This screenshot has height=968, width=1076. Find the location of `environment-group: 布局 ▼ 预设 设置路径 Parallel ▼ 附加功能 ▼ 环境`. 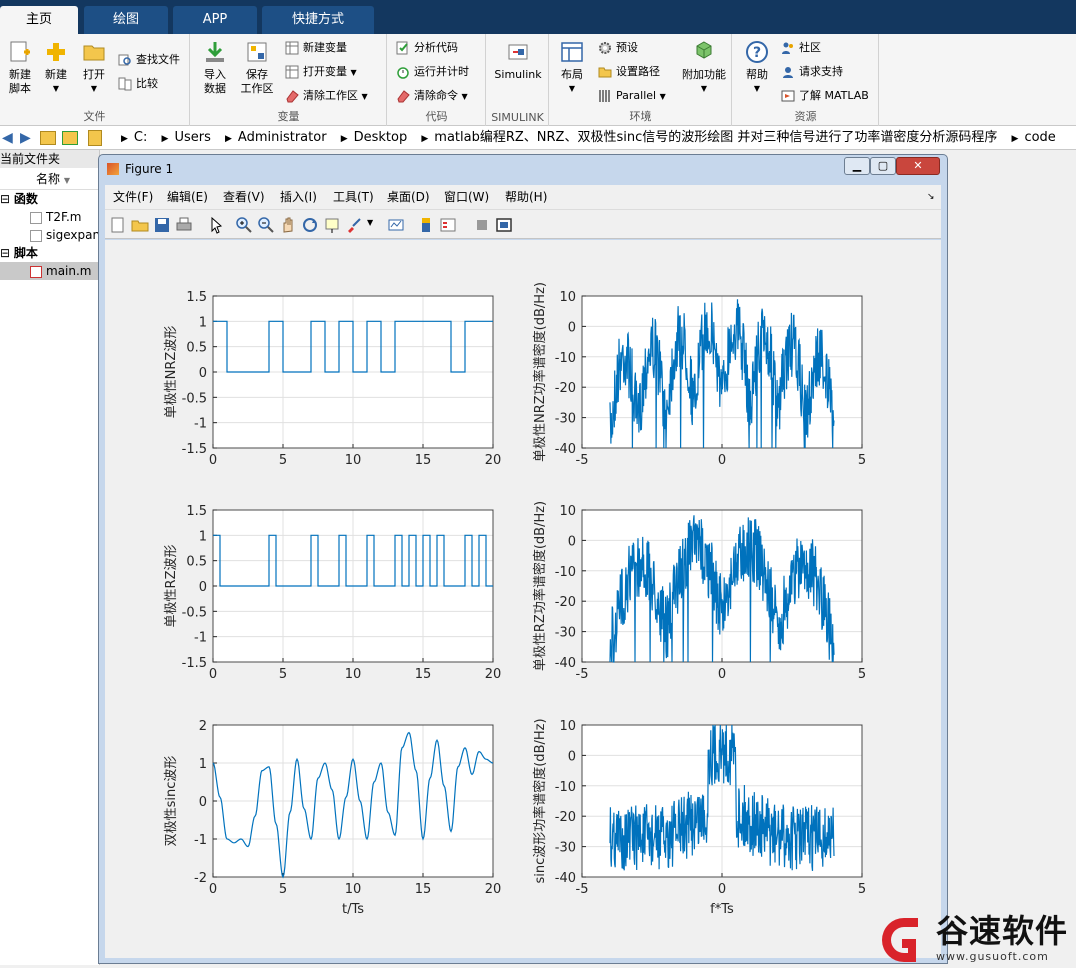

environment-group: 布局 ▼ 预设 设置路径 Parallel ▼ 附加功能 ▼ 环境 is located at coordinates (641, 80).